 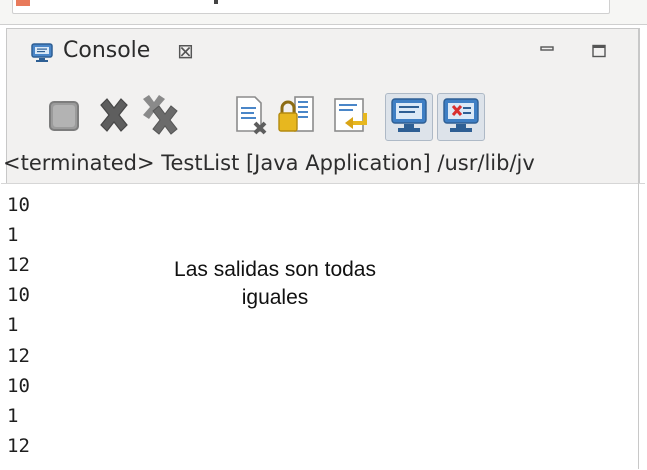 I want to click on remove-all-x-icon, so click(x=160, y=115).